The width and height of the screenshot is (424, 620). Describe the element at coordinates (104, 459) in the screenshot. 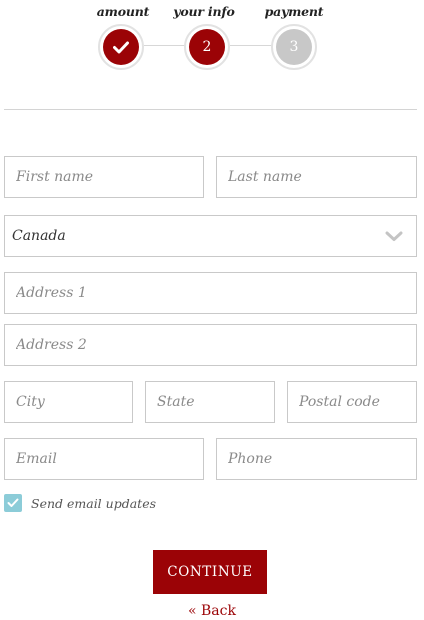

I see `email-field` at that location.